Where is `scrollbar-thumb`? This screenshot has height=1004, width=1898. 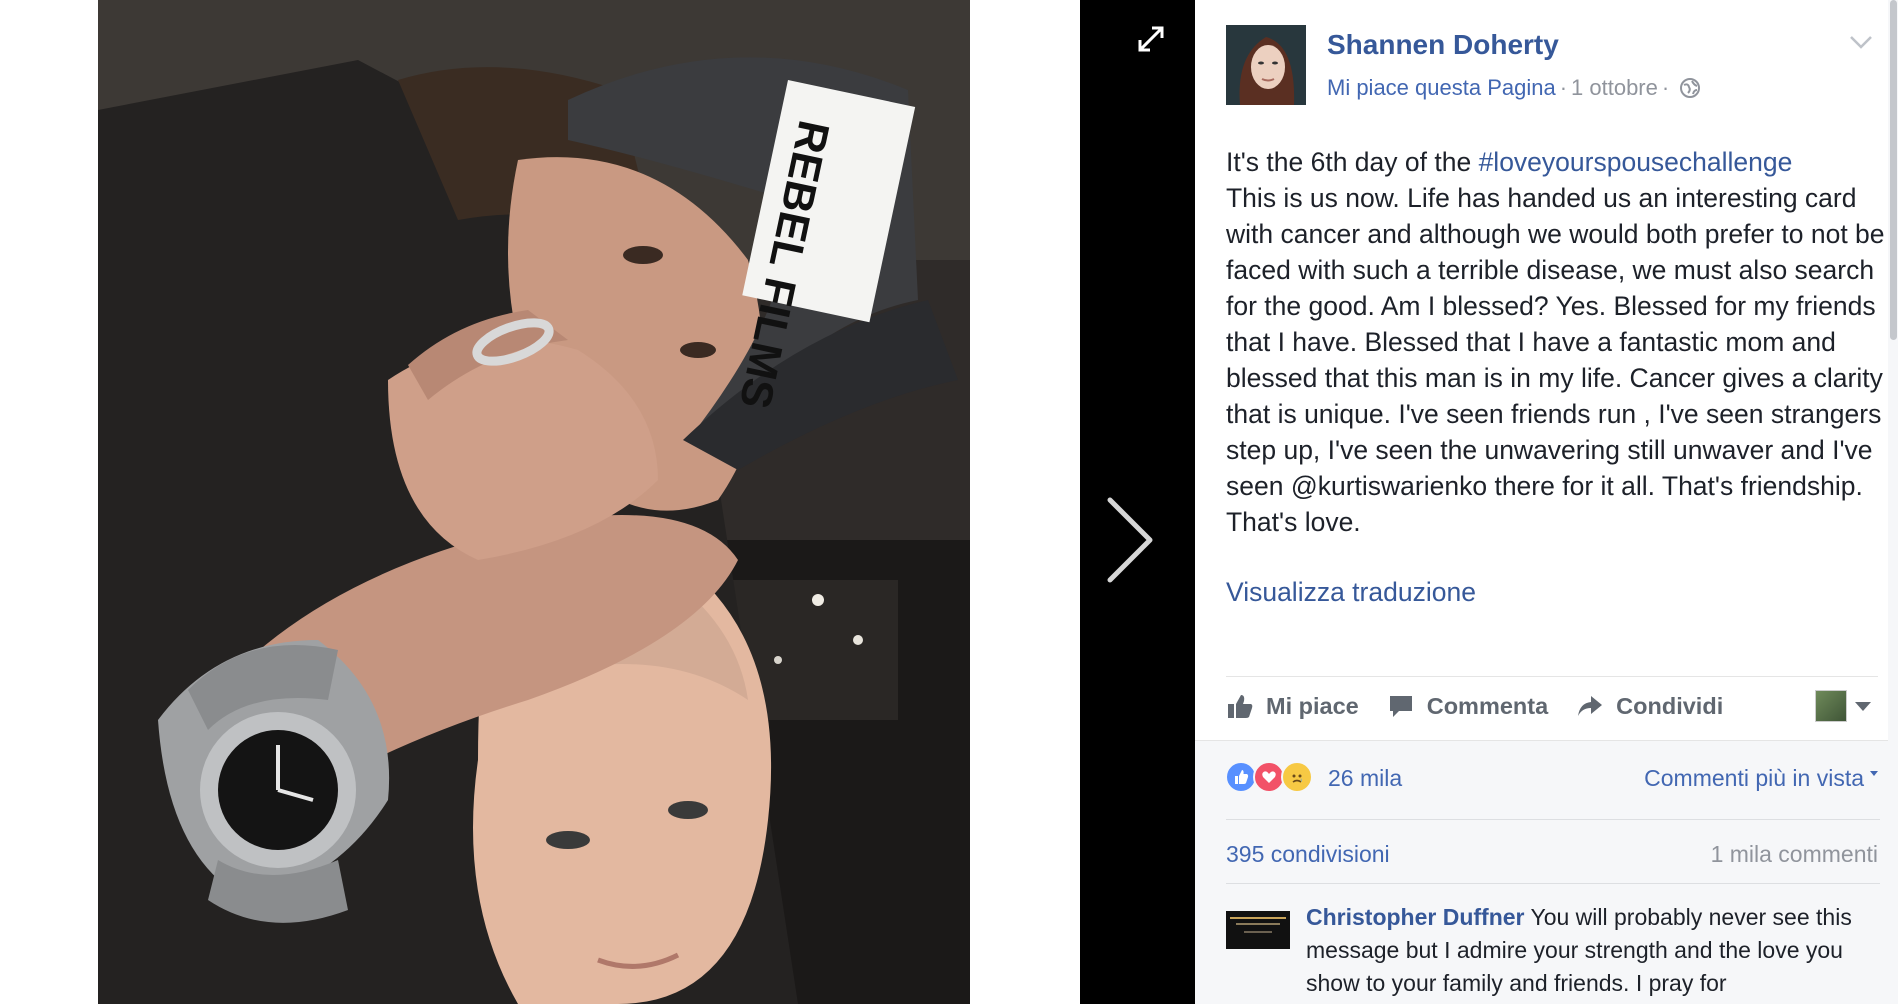
scrollbar-thumb is located at coordinates (1893, 170).